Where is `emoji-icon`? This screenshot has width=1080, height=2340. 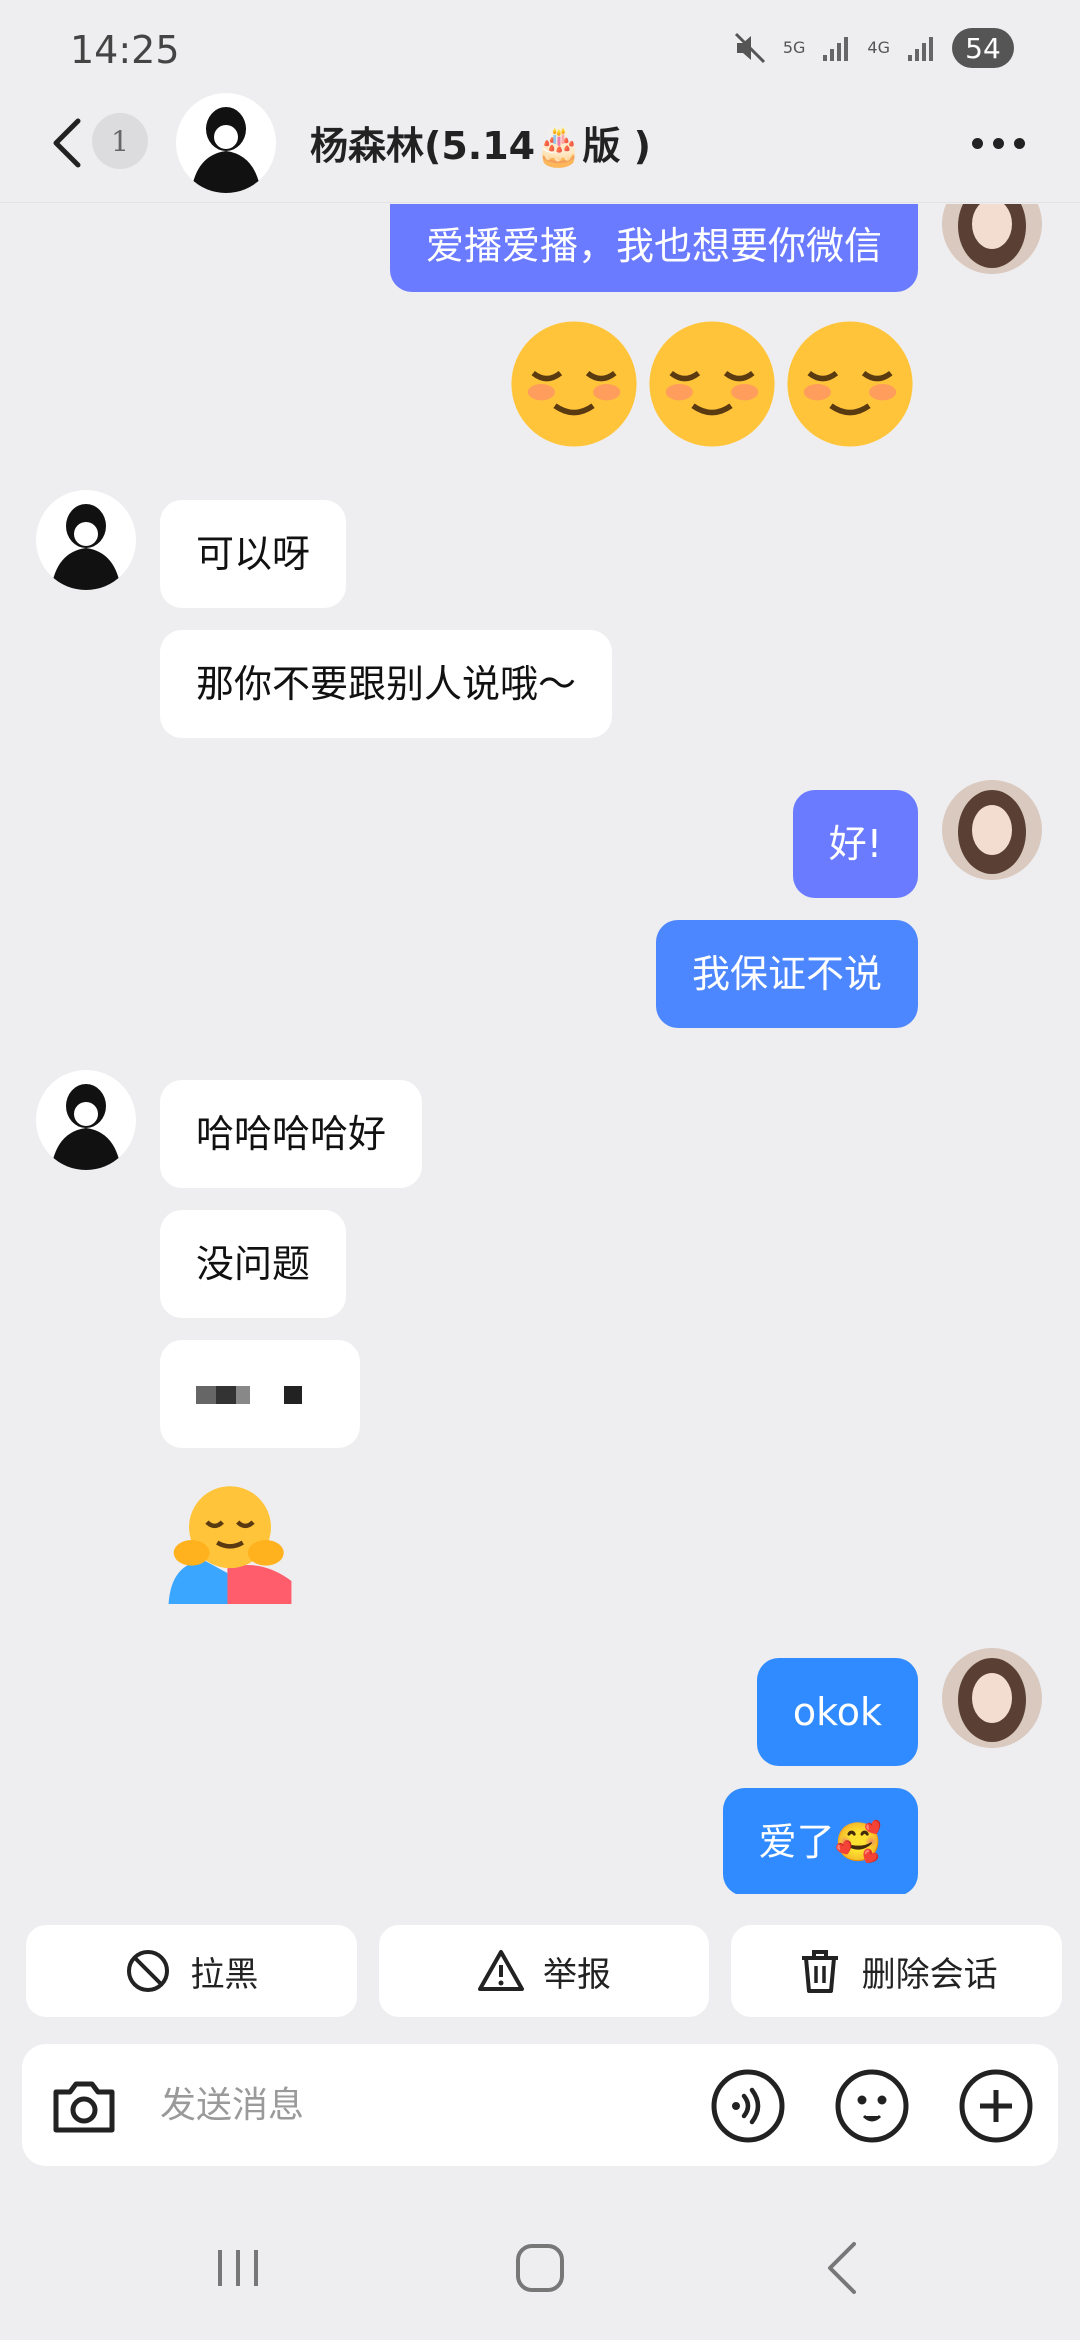
emoji-icon is located at coordinates (872, 2106).